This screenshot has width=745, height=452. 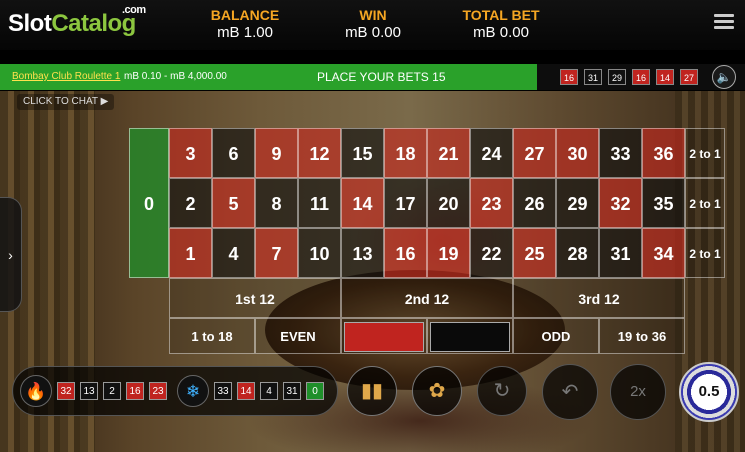 What do you see at coordinates (620, 253) in the screenshot?
I see `bet-spot-31: 31` at bounding box center [620, 253].